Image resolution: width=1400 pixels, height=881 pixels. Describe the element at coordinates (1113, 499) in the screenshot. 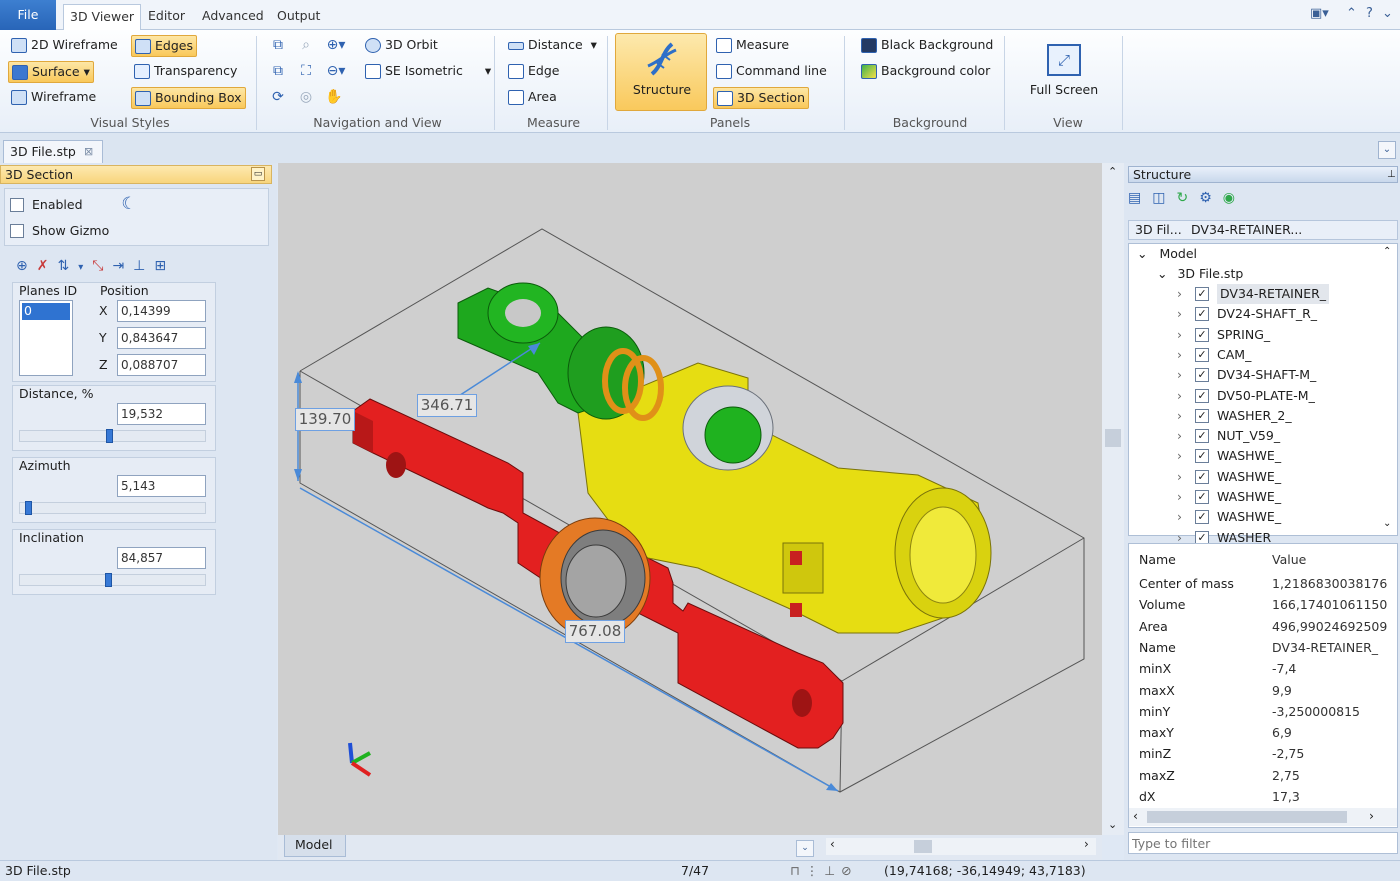

I see `vertical-scrollbar: ⌃ ⌄` at that location.